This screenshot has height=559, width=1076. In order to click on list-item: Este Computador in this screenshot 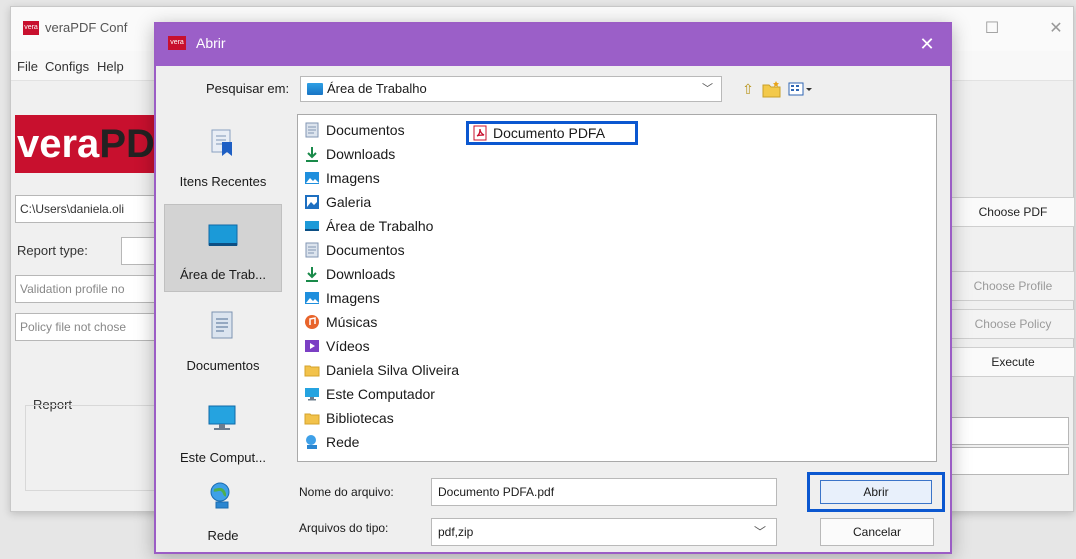, I will do `click(368, 394)`.